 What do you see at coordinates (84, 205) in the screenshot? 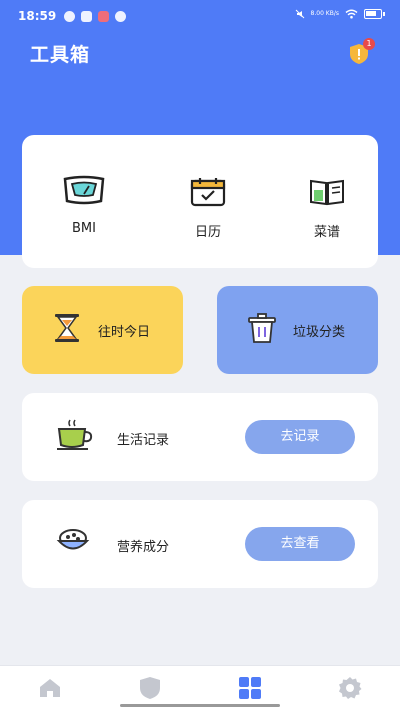
I see `tool-bmi: BMI` at bounding box center [84, 205].